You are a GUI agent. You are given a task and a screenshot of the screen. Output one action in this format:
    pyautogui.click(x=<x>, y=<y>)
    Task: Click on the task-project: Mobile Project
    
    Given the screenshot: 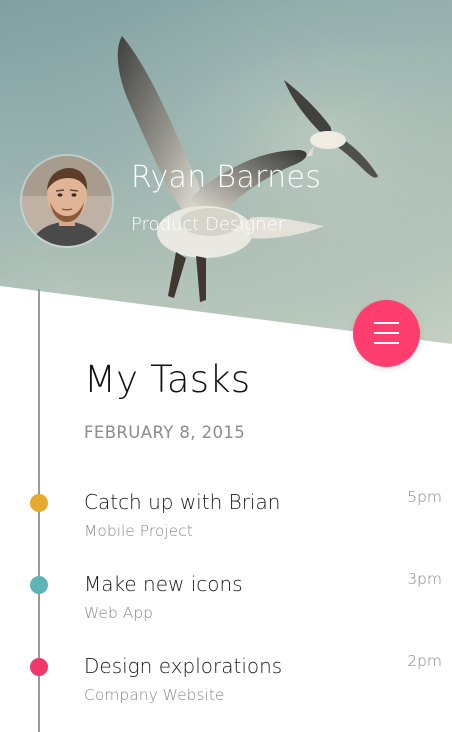 What is the action you would take?
    pyautogui.click(x=138, y=531)
    